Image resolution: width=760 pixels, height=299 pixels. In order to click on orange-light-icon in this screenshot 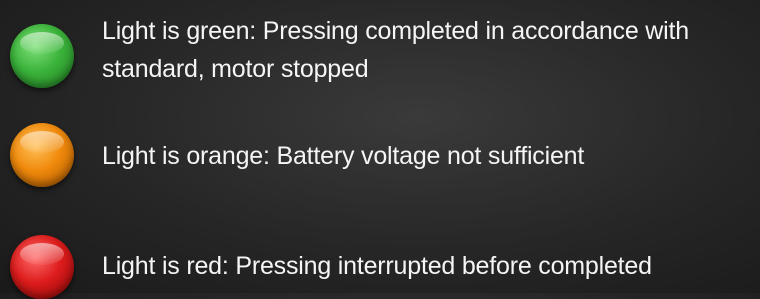, I will do `click(42, 155)`.